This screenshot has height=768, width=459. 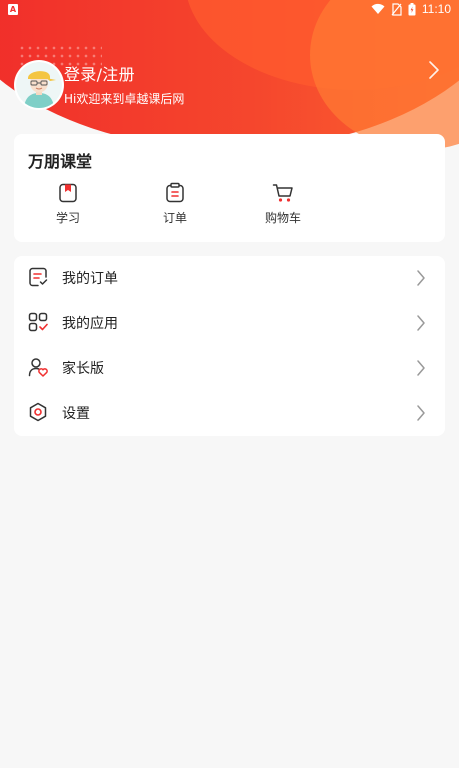 I want to click on menu-item-label: 我的订单, so click(x=90, y=279).